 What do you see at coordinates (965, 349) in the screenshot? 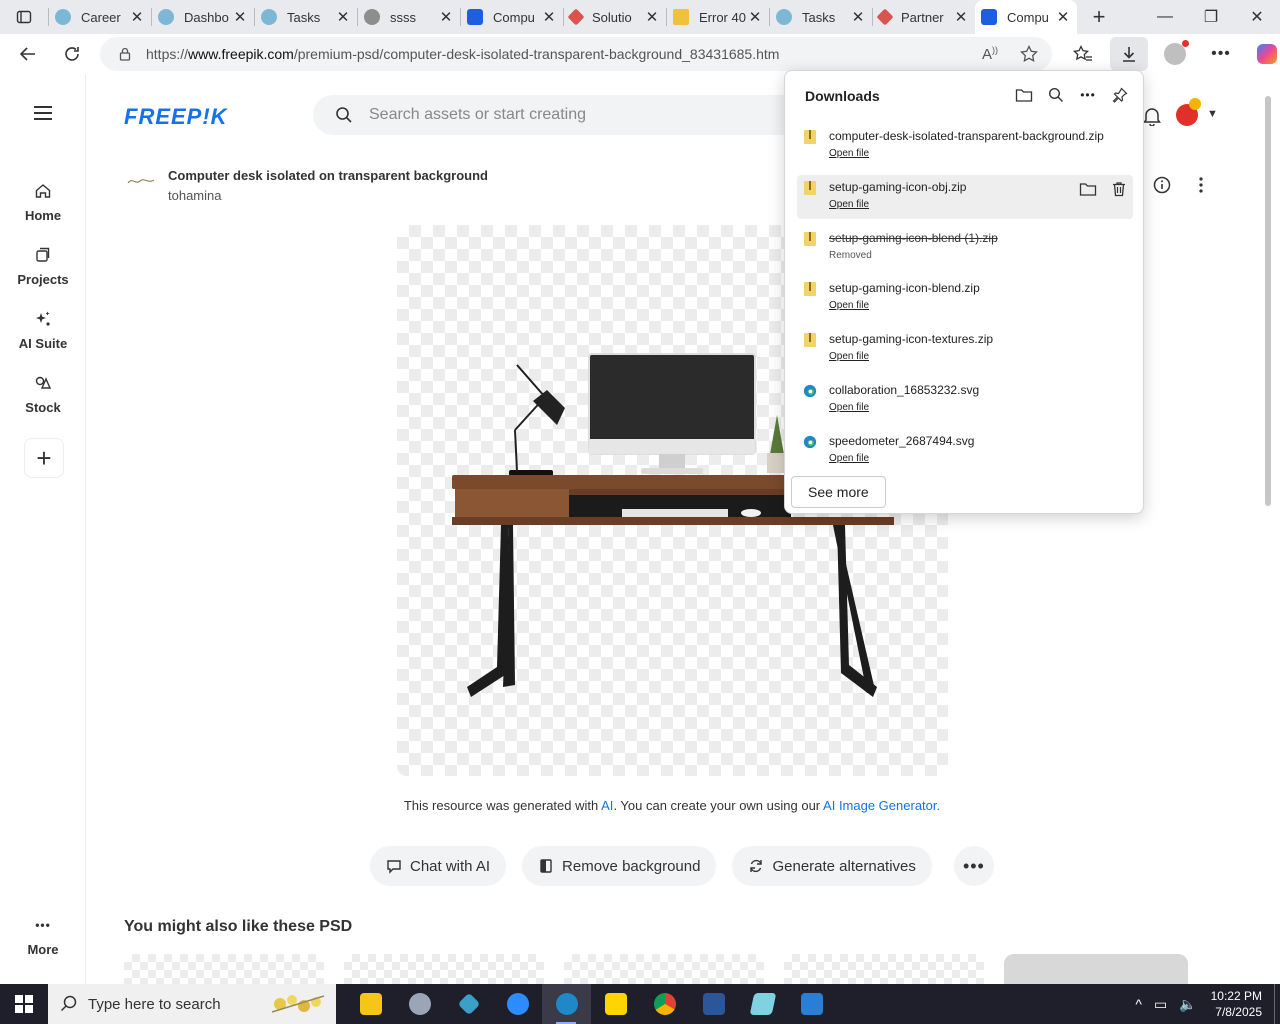
I see `download-item: setup-gaming-icon-textures.zip Open file` at bounding box center [965, 349].